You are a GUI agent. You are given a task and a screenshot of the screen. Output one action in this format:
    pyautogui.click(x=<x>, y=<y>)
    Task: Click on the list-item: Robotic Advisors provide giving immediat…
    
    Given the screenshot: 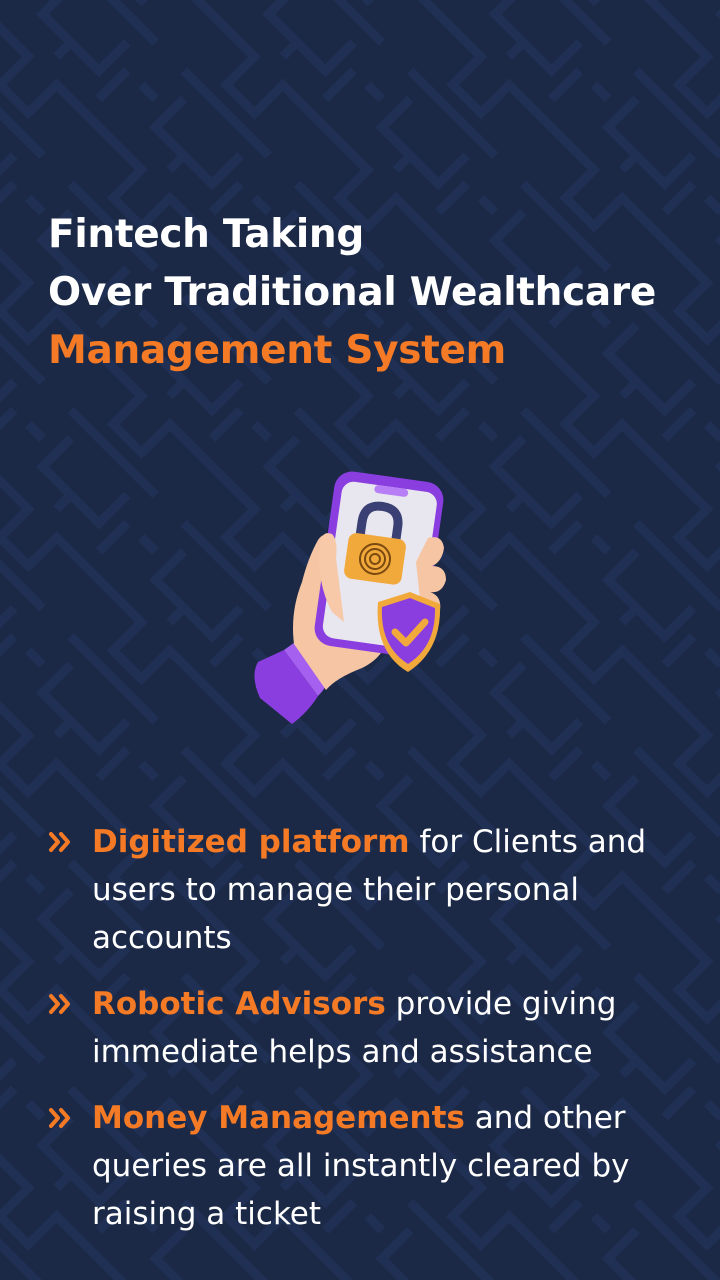 What is the action you would take?
    pyautogui.click(x=368, y=1028)
    